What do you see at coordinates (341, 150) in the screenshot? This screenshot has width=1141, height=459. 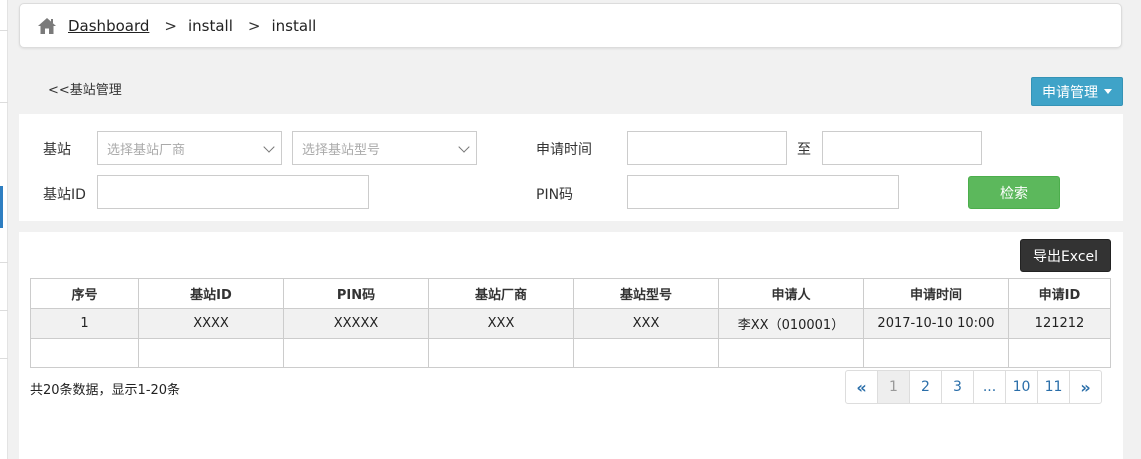 I see `model-select-placeholder: 选择基站型号` at bounding box center [341, 150].